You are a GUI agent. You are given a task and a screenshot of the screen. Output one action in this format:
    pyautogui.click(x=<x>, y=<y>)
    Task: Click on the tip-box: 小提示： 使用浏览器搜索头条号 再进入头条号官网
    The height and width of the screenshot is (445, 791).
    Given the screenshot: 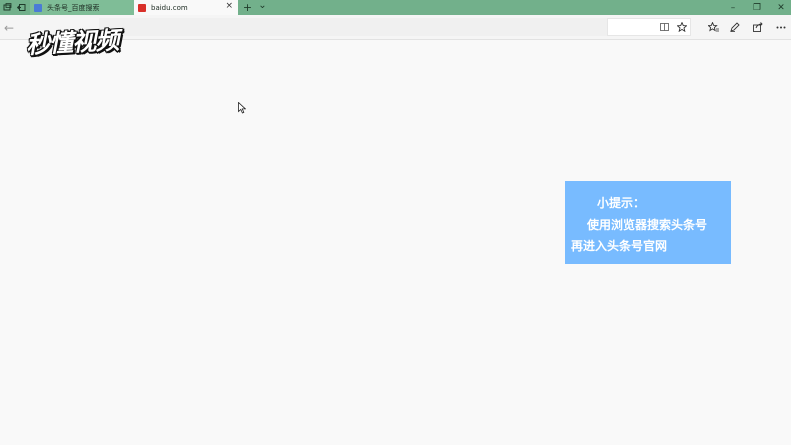 What is the action you would take?
    pyautogui.click(x=648, y=222)
    